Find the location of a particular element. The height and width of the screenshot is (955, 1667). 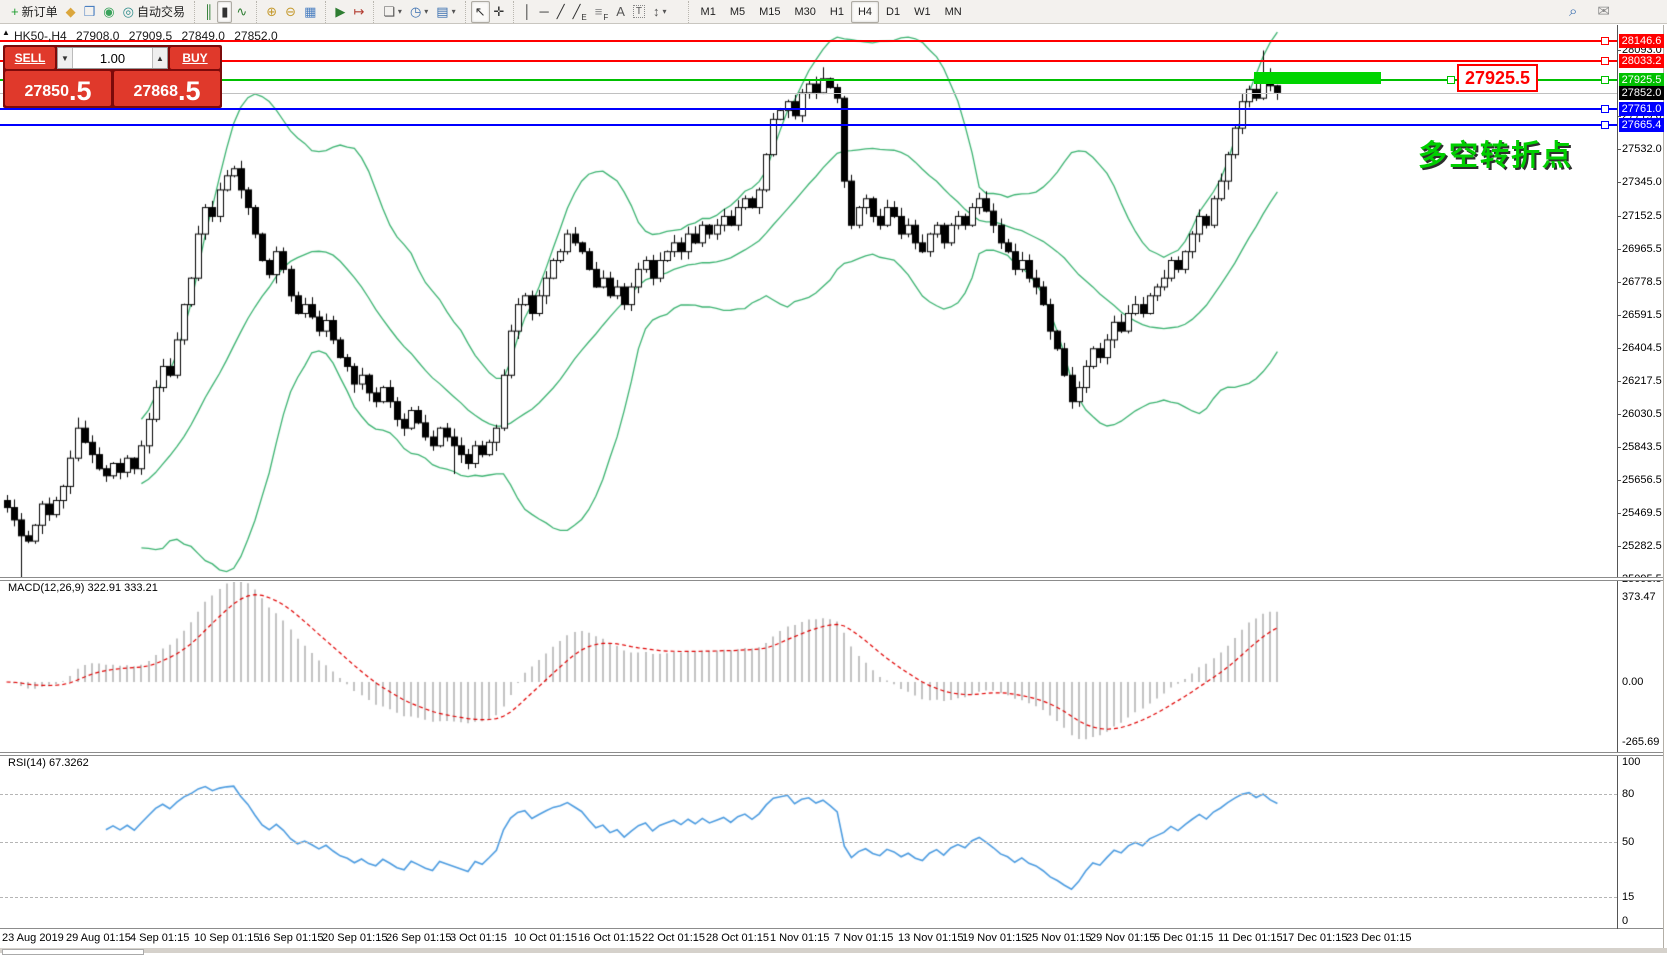

price-tag-label: 27925.5 is located at coordinates (1497, 78).